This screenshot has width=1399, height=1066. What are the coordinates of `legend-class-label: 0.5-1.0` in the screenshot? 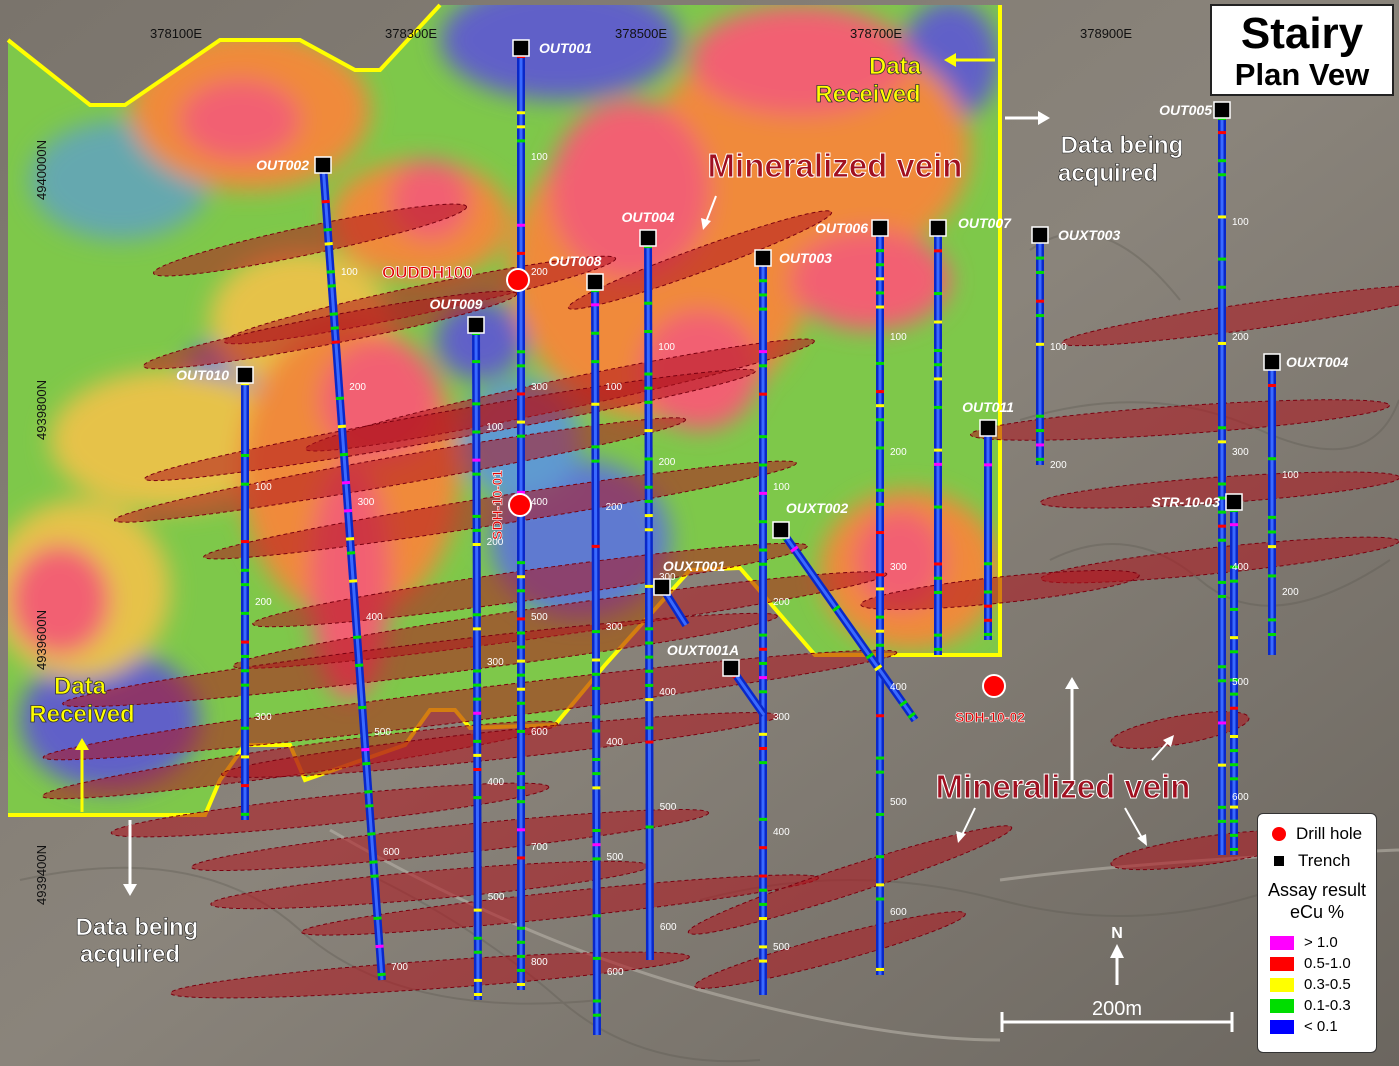 It's located at (1327, 963).